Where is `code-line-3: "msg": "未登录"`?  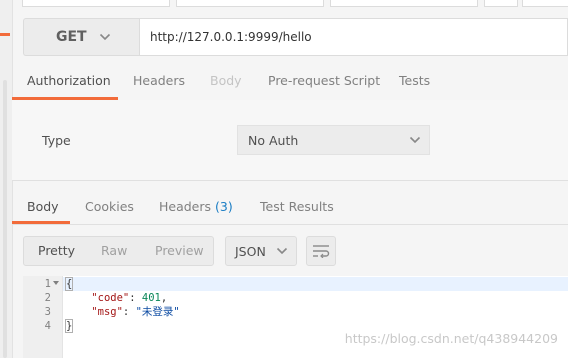 code-line-3: "msg": "未登录" is located at coordinates (135, 312).